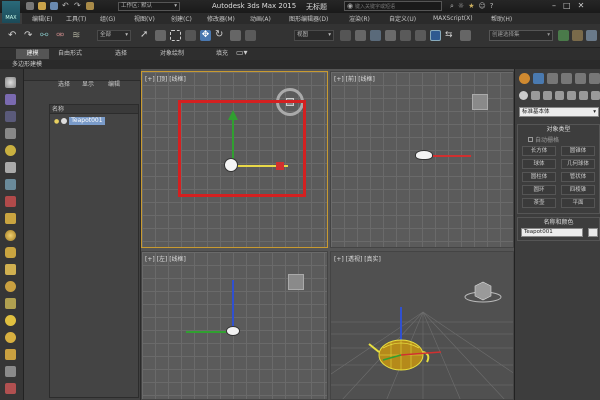 The width and height of the screenshot is (600, 400). I want to click on place-icon, so click(250, 35).